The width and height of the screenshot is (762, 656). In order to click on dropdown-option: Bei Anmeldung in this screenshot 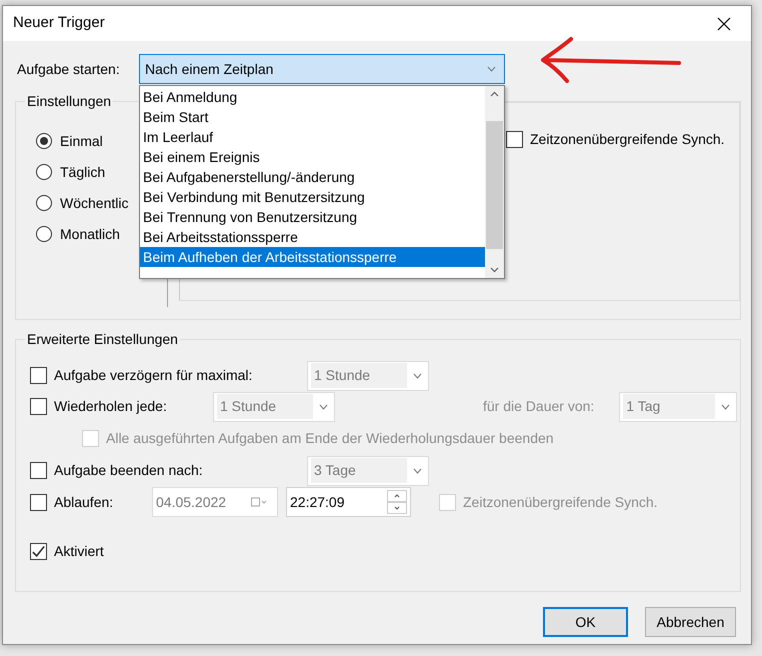, I will do `click(312, 97)`.